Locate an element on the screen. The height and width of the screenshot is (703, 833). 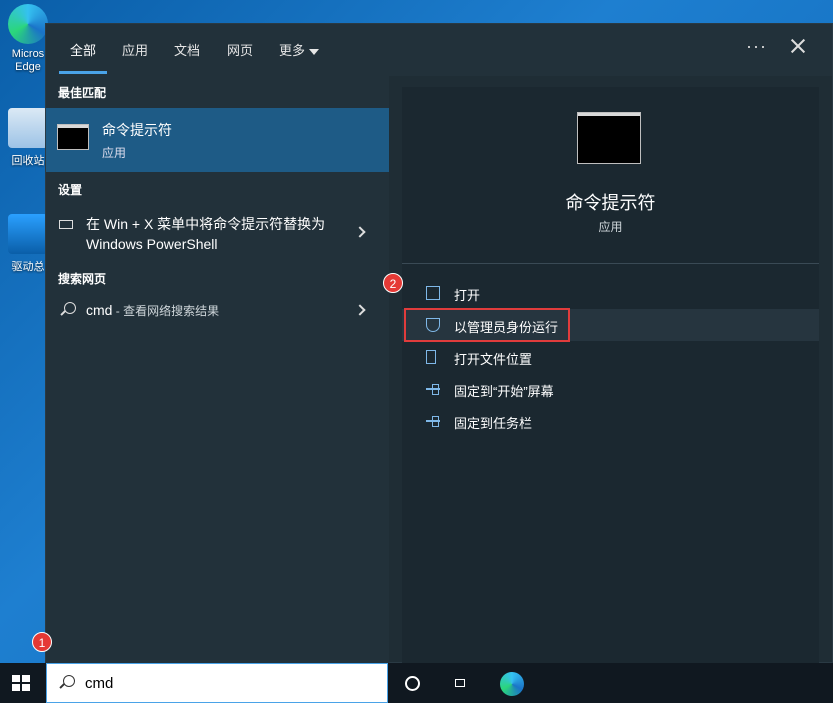
tab-all: 全部 is located at coordinates (83, 49).